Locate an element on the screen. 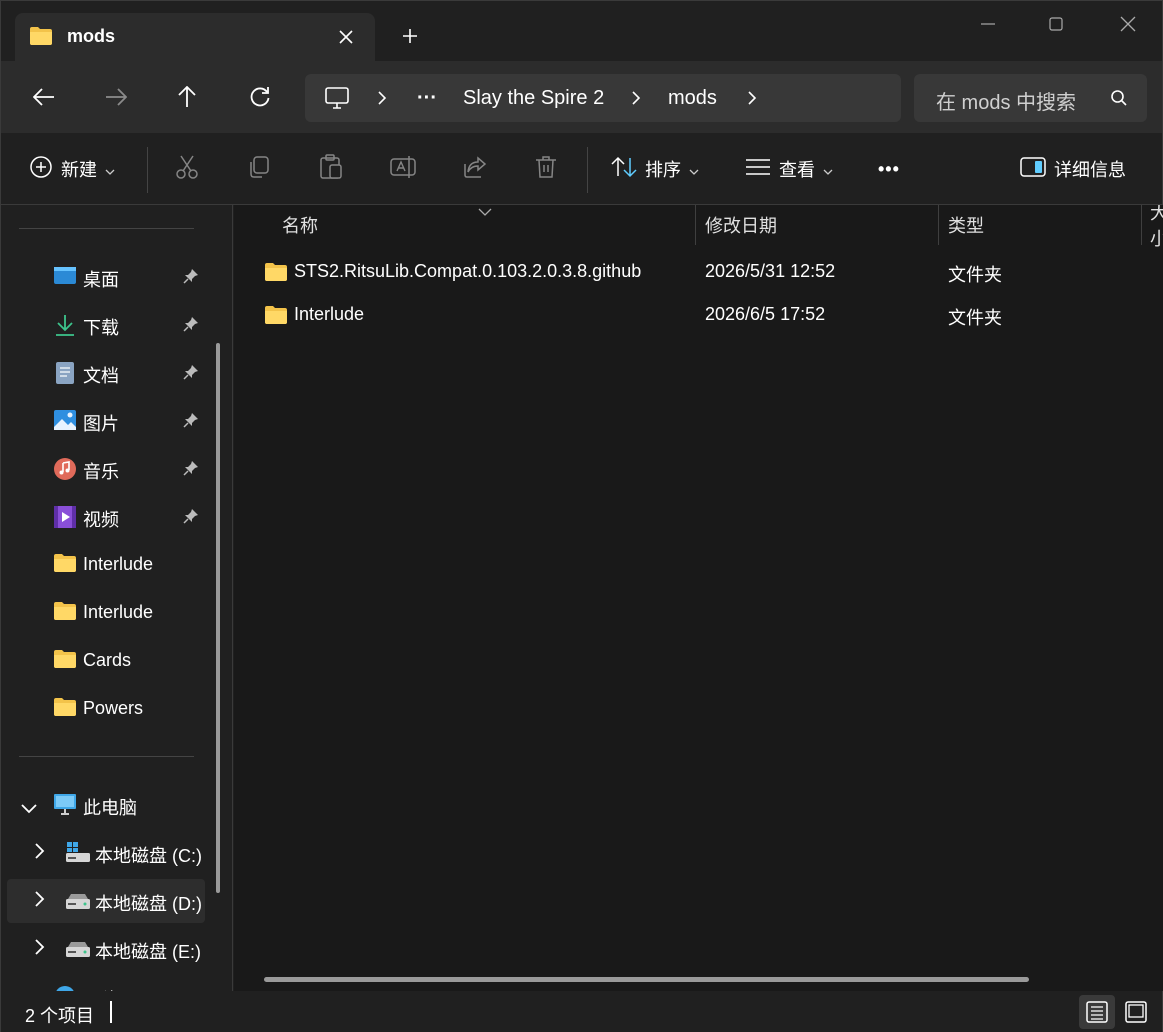 This screenshot has width=1163, height=1032. maximize-icon is located at coordinates (1056, 24).